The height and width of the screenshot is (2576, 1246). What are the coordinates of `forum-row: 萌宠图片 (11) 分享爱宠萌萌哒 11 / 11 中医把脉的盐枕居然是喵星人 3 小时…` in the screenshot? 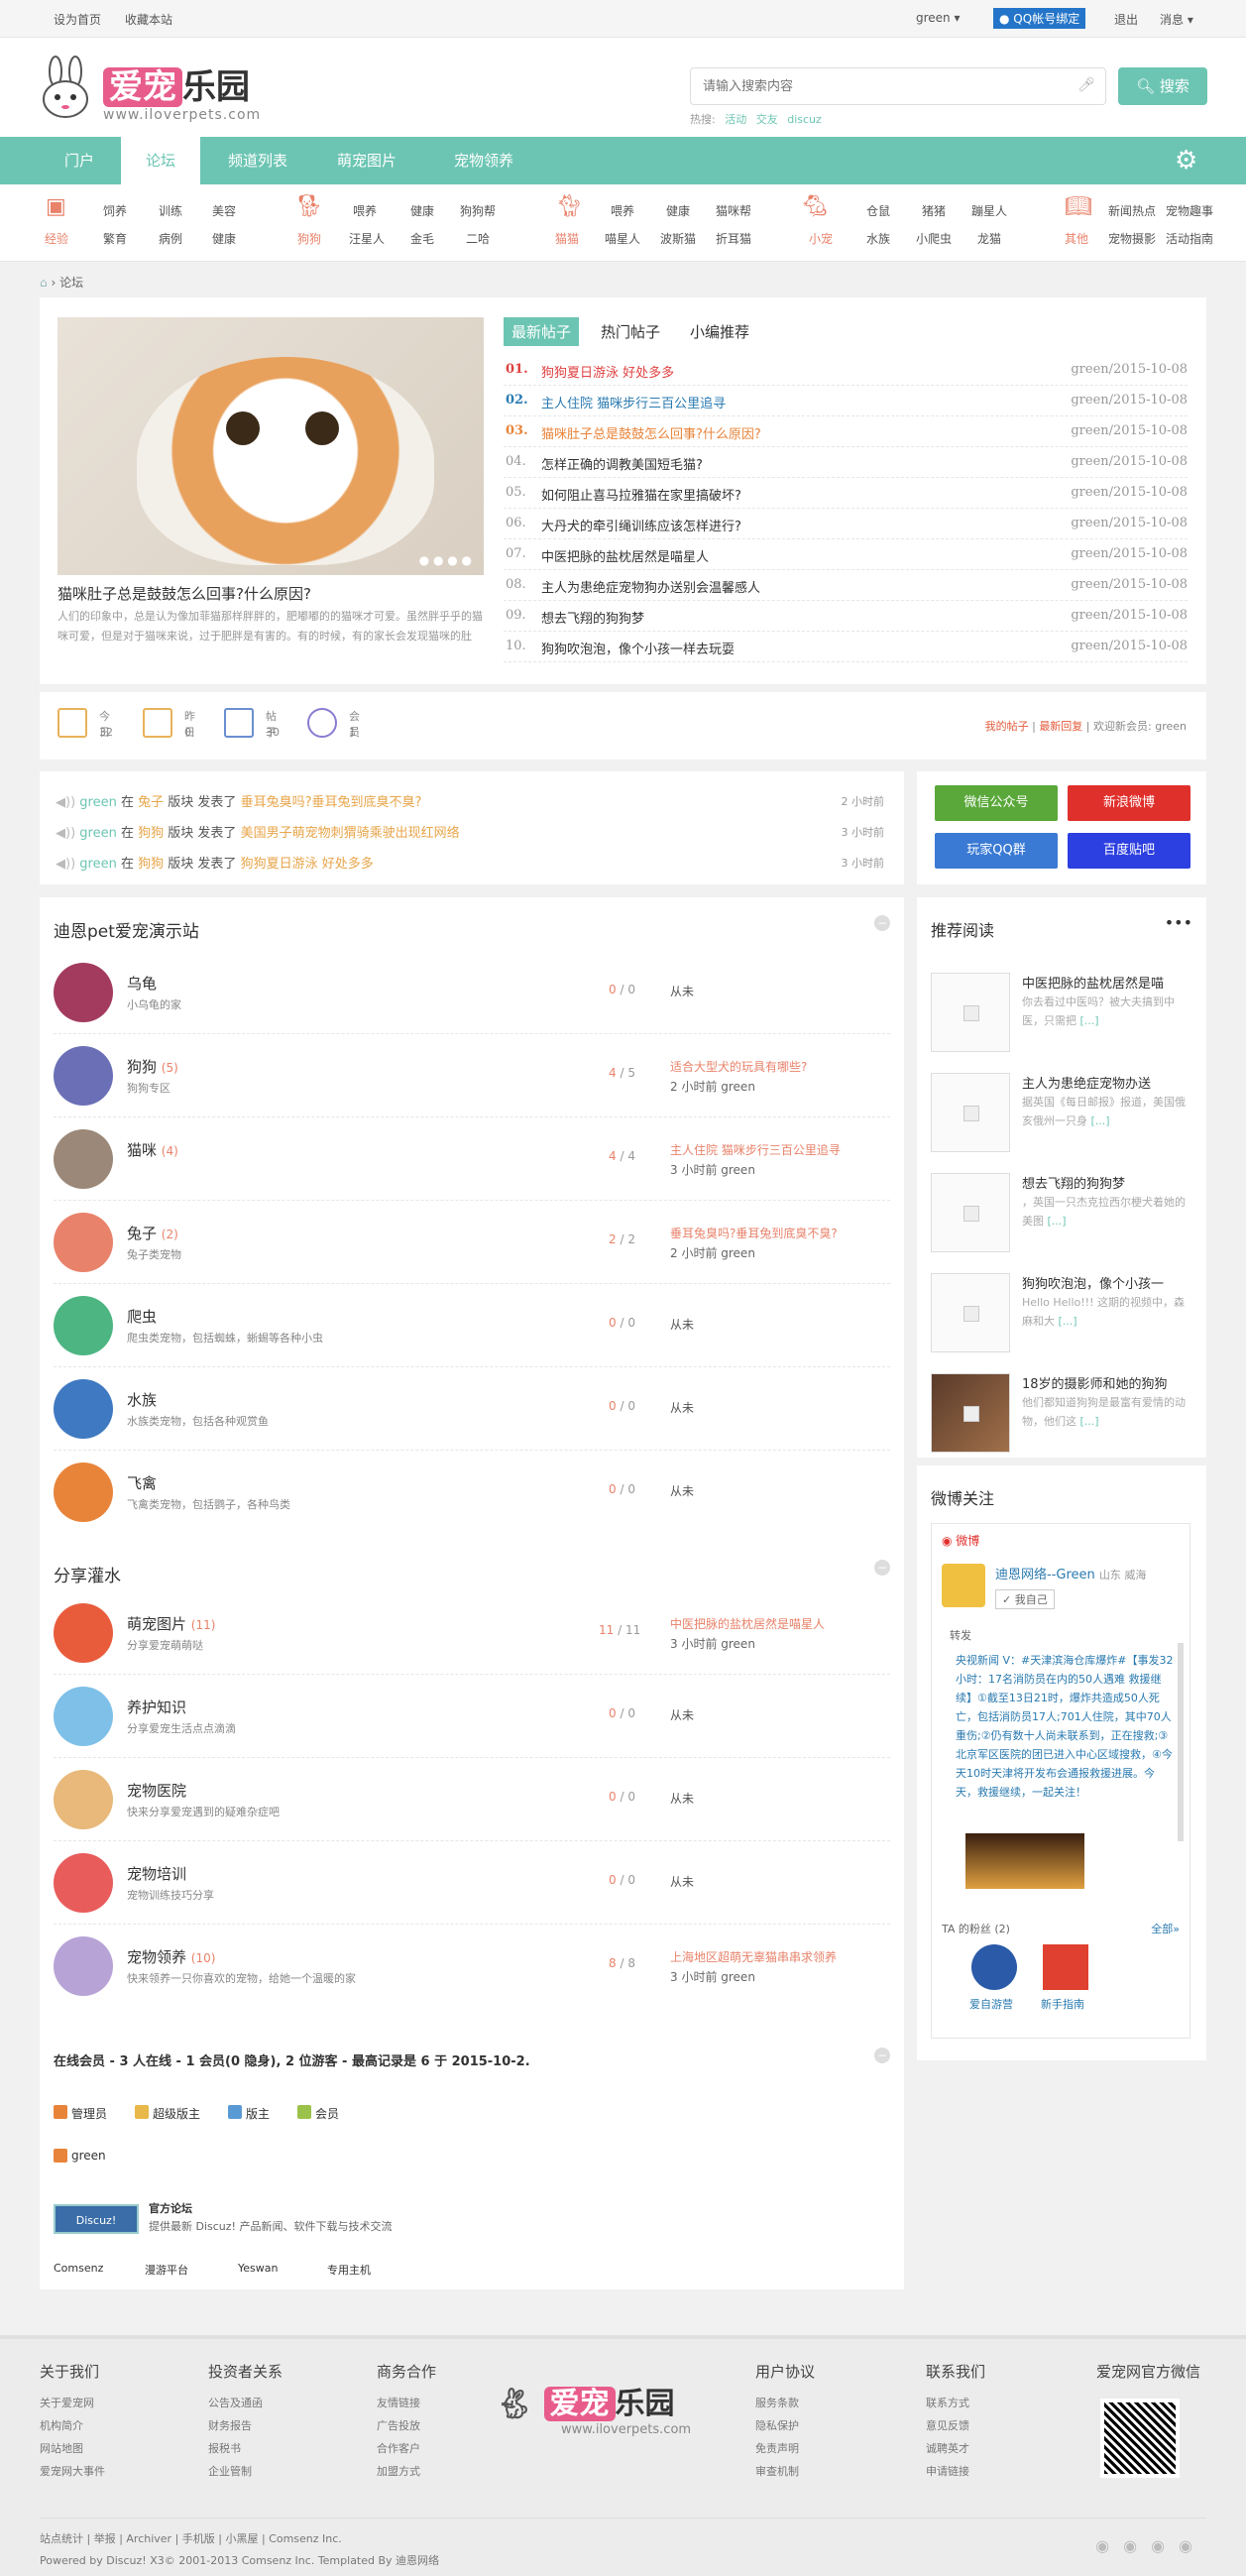 It's located at (472, 1633).